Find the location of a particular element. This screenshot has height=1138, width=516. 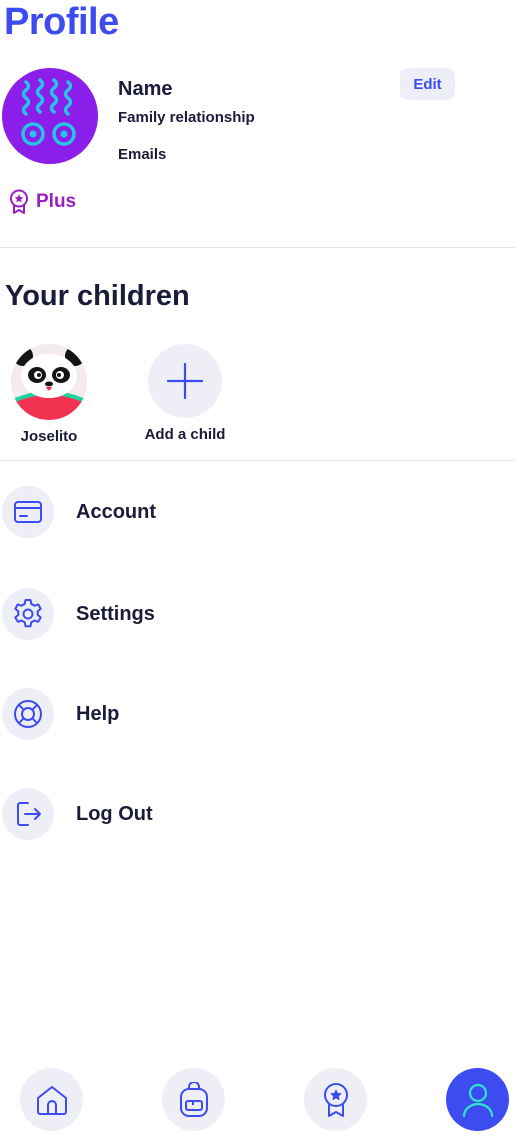

edit-profile-button: Edit is located at coordinates (427, 84).